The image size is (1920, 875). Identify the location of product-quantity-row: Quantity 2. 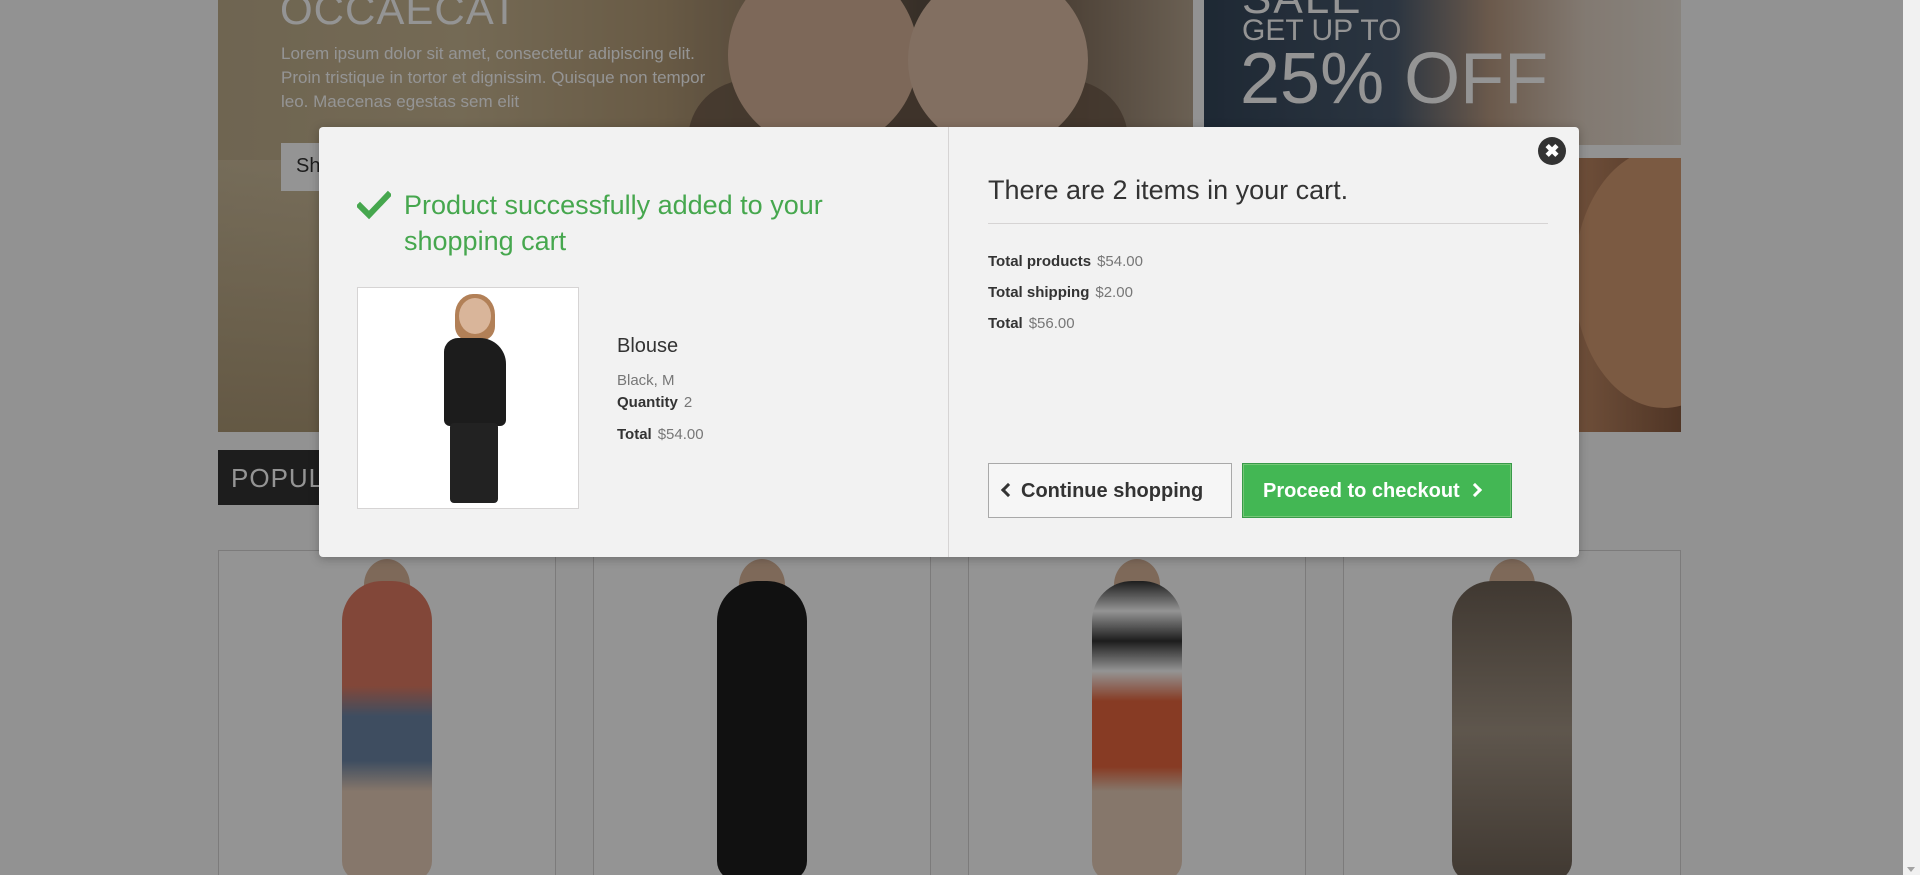
(767, 403).